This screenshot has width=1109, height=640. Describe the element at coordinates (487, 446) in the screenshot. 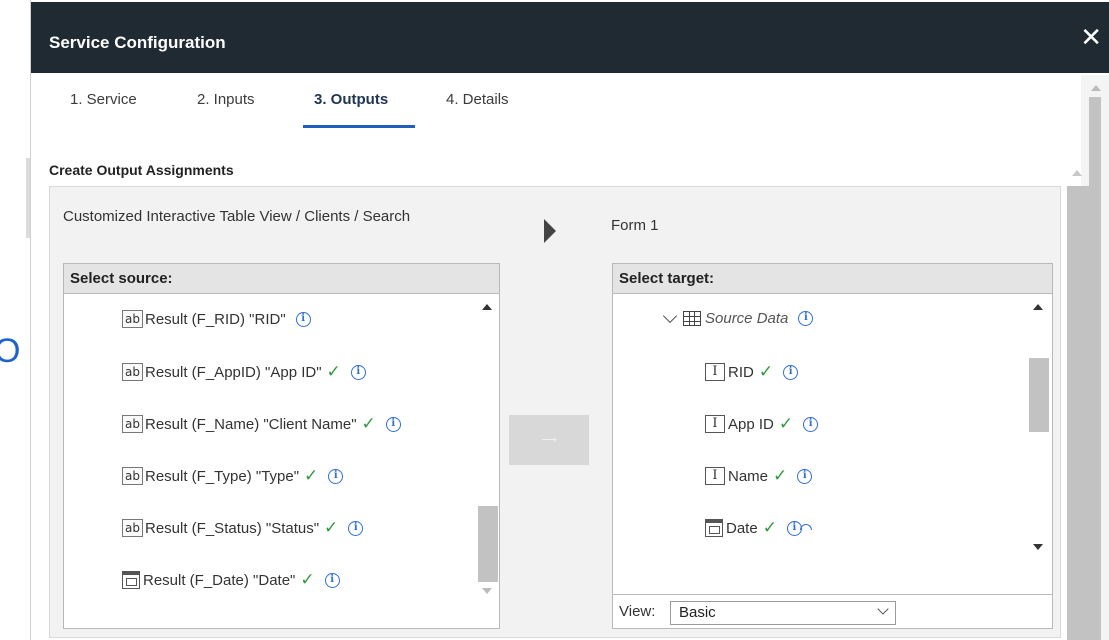

I see `source-scrollbar` at that location.